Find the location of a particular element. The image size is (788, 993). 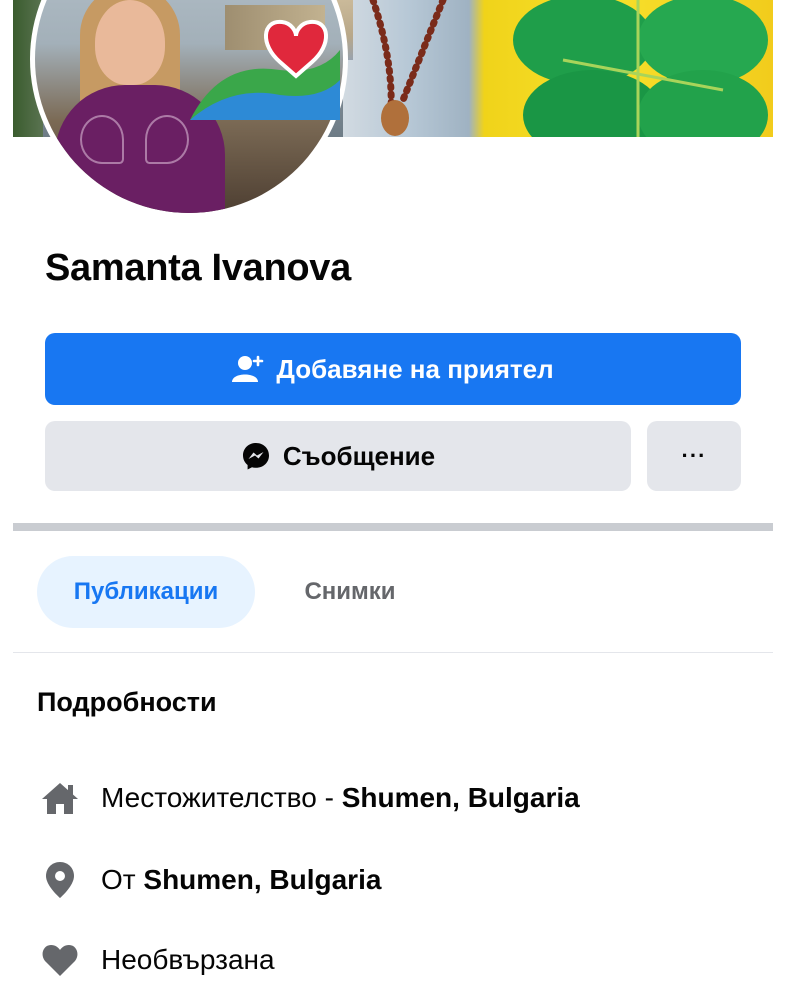

detail-residence-prefix: Местожителство - is located at coordinates (221, 797).